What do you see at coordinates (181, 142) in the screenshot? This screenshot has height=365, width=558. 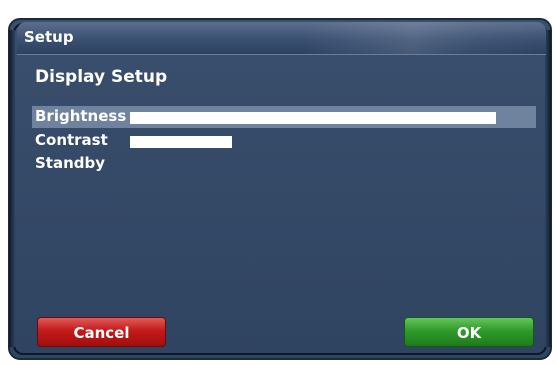 I see `contrast-level-bar` at bounding box center [181, 142].